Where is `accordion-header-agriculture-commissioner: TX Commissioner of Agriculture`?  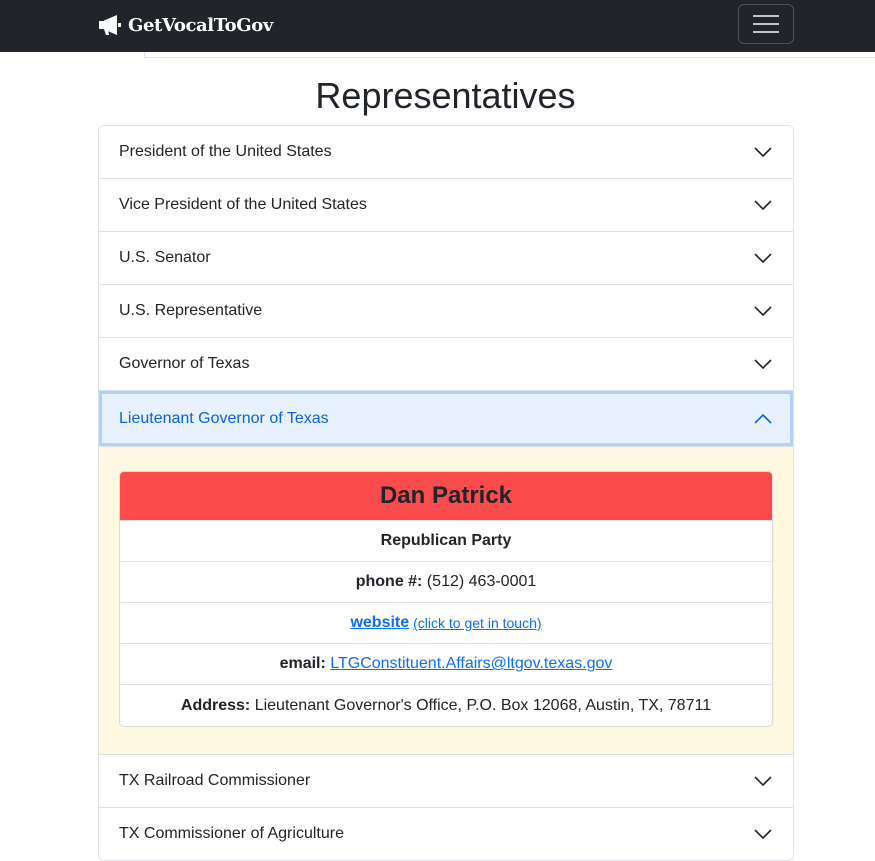
accordion-header-agriculture-commissioner: TX Commissioner of Agriculture is located at coordinates (446, 834).